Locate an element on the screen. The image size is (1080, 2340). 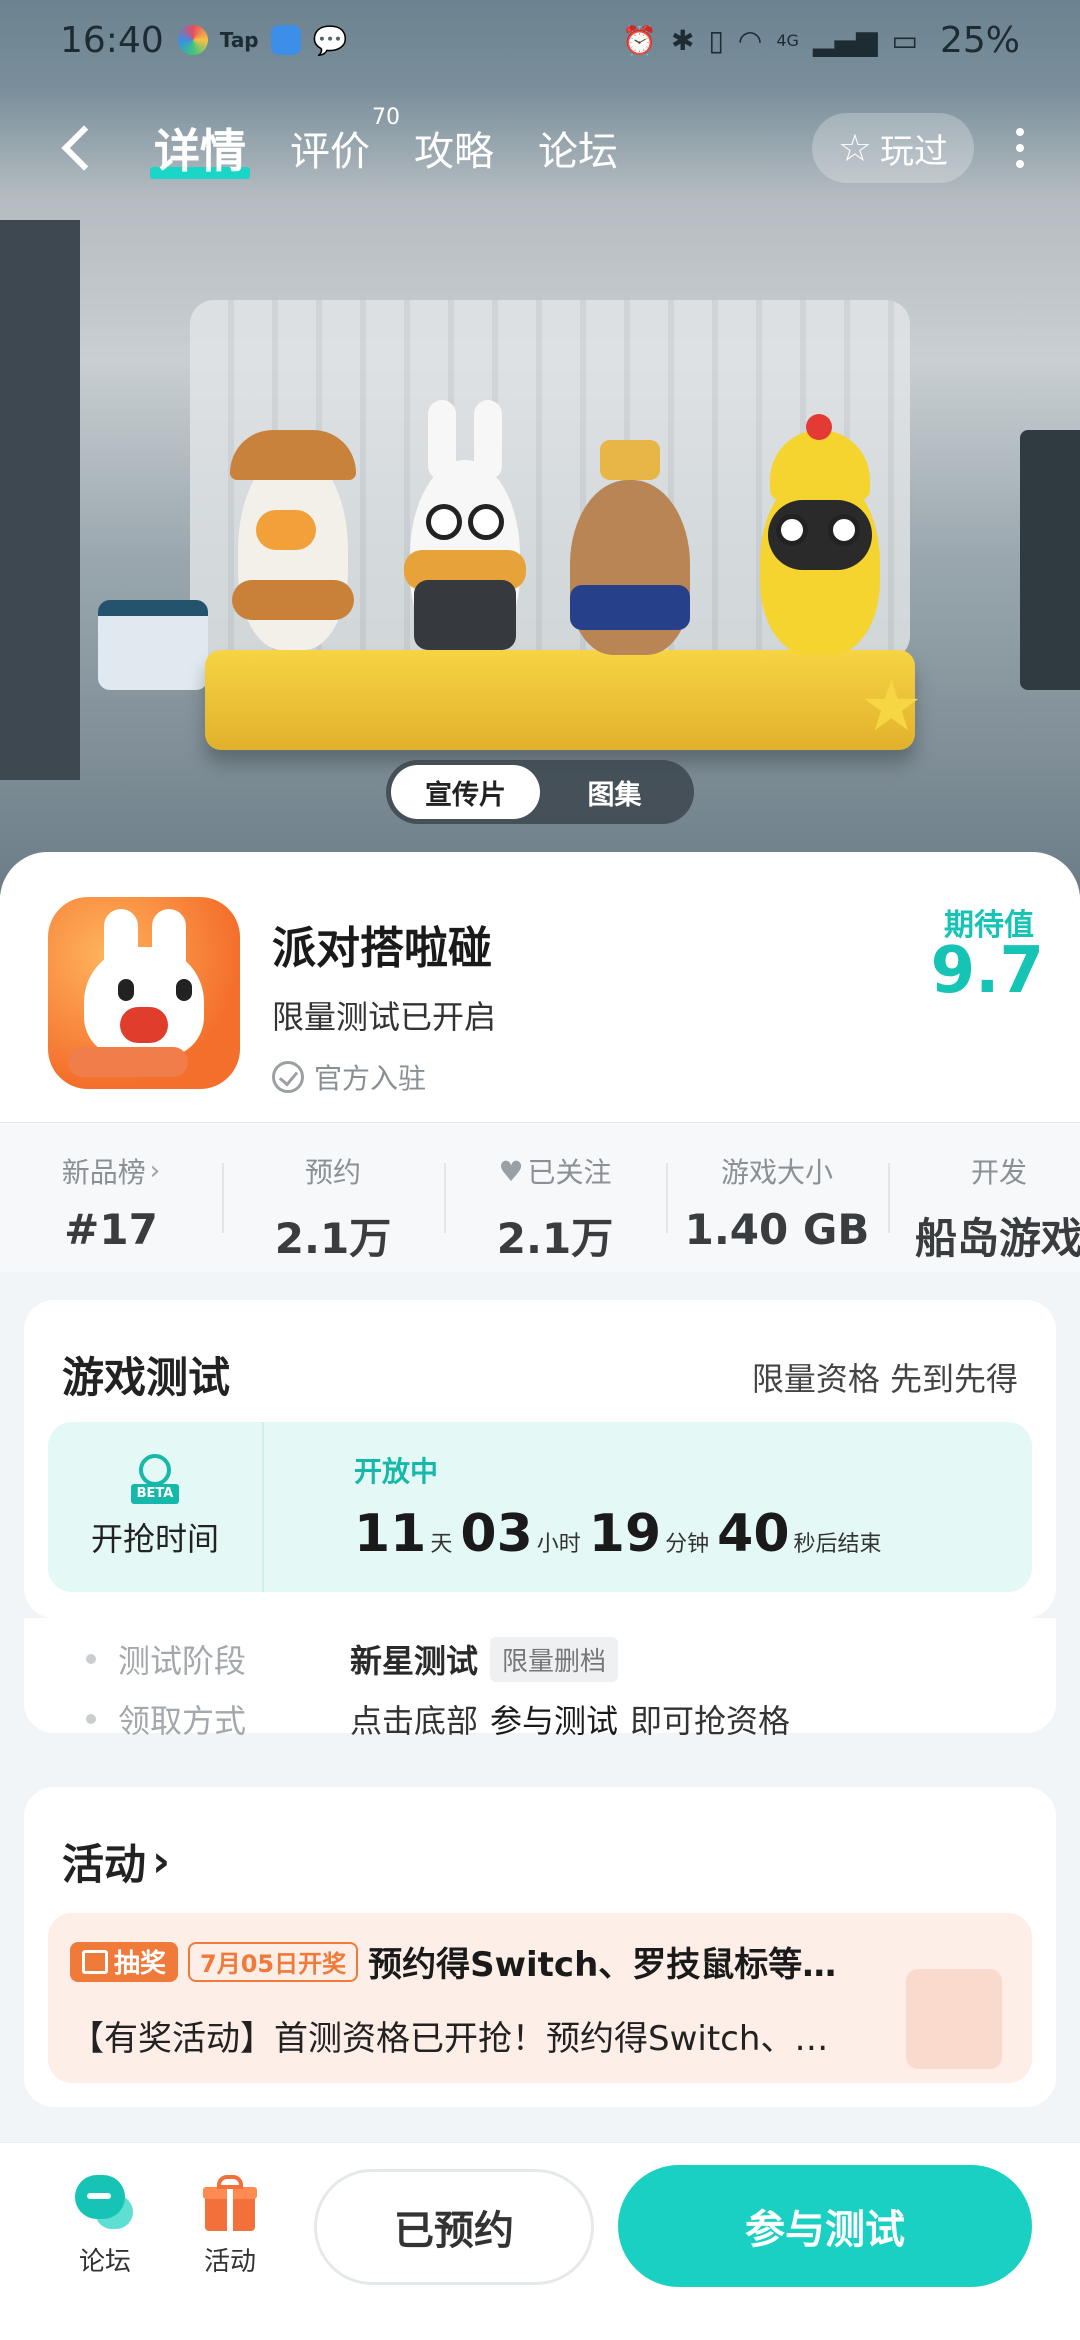
official-badge: 官方入驻 is located at coordinates (349, 1077).